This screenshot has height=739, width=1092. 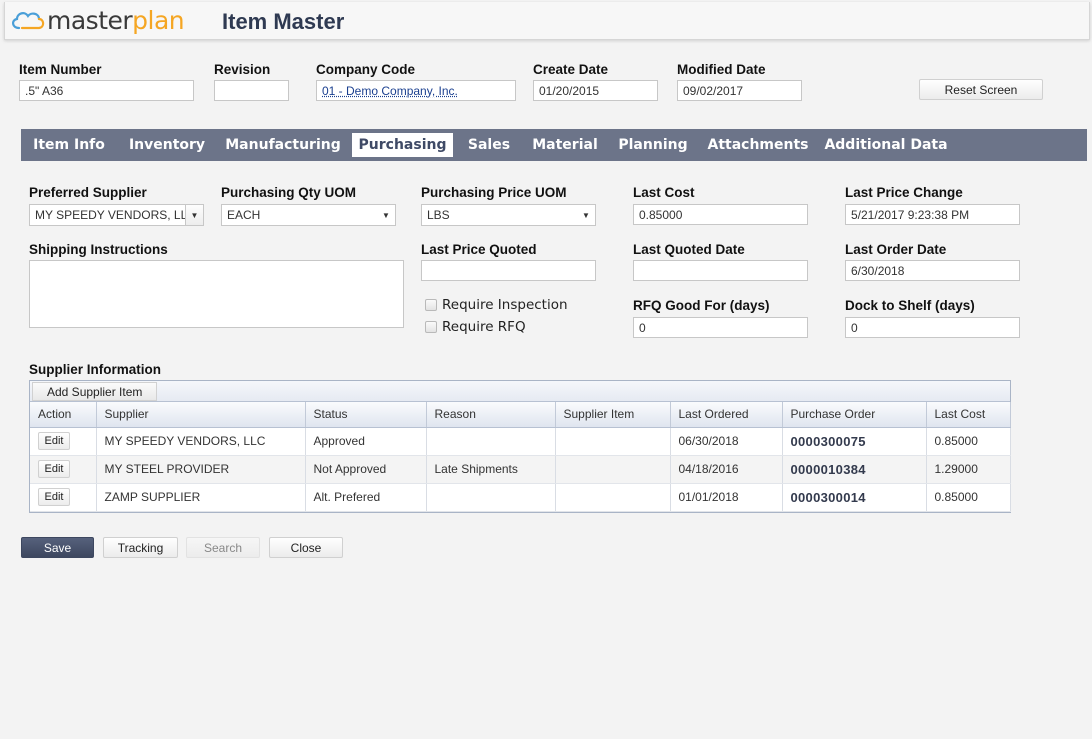 I want to click on purchasing-price-uom-label: Purchasing Price UOM, so click(x=494, y=192).